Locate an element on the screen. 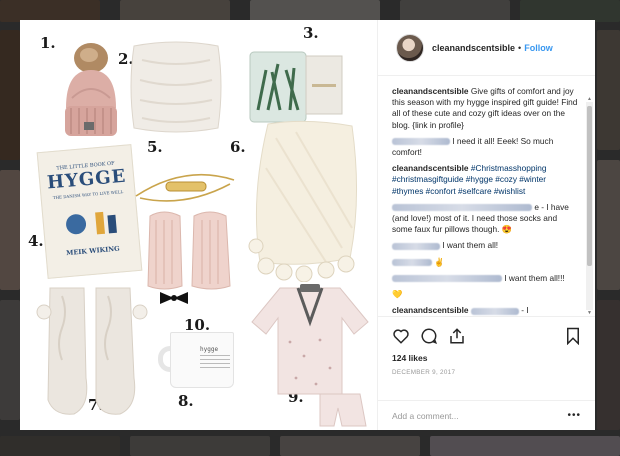  faux-fur-pillow is located at coordinates (176, 87).